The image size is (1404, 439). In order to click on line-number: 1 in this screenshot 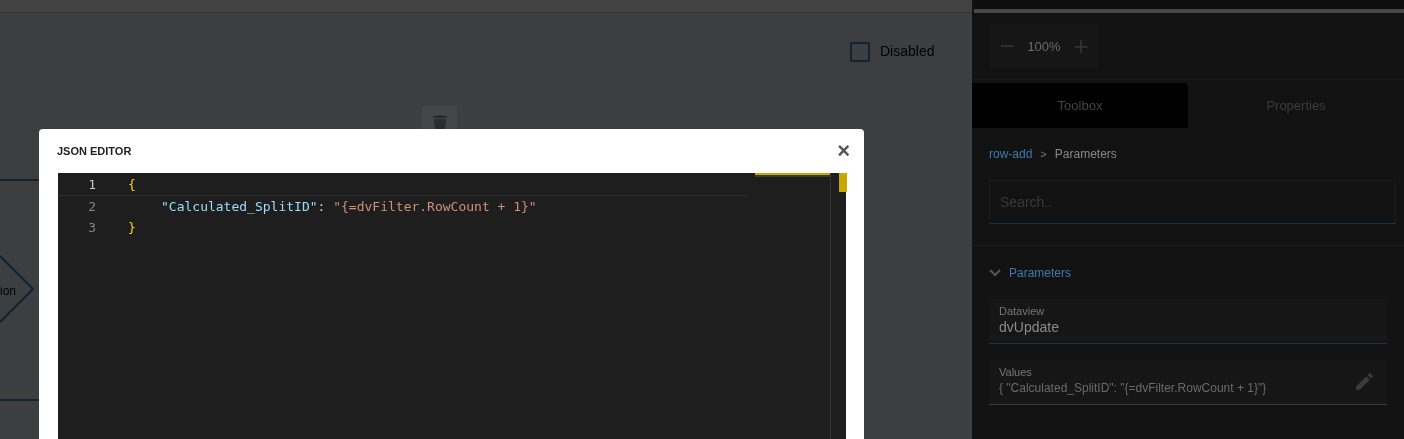, I will do `click(91, 185)`.